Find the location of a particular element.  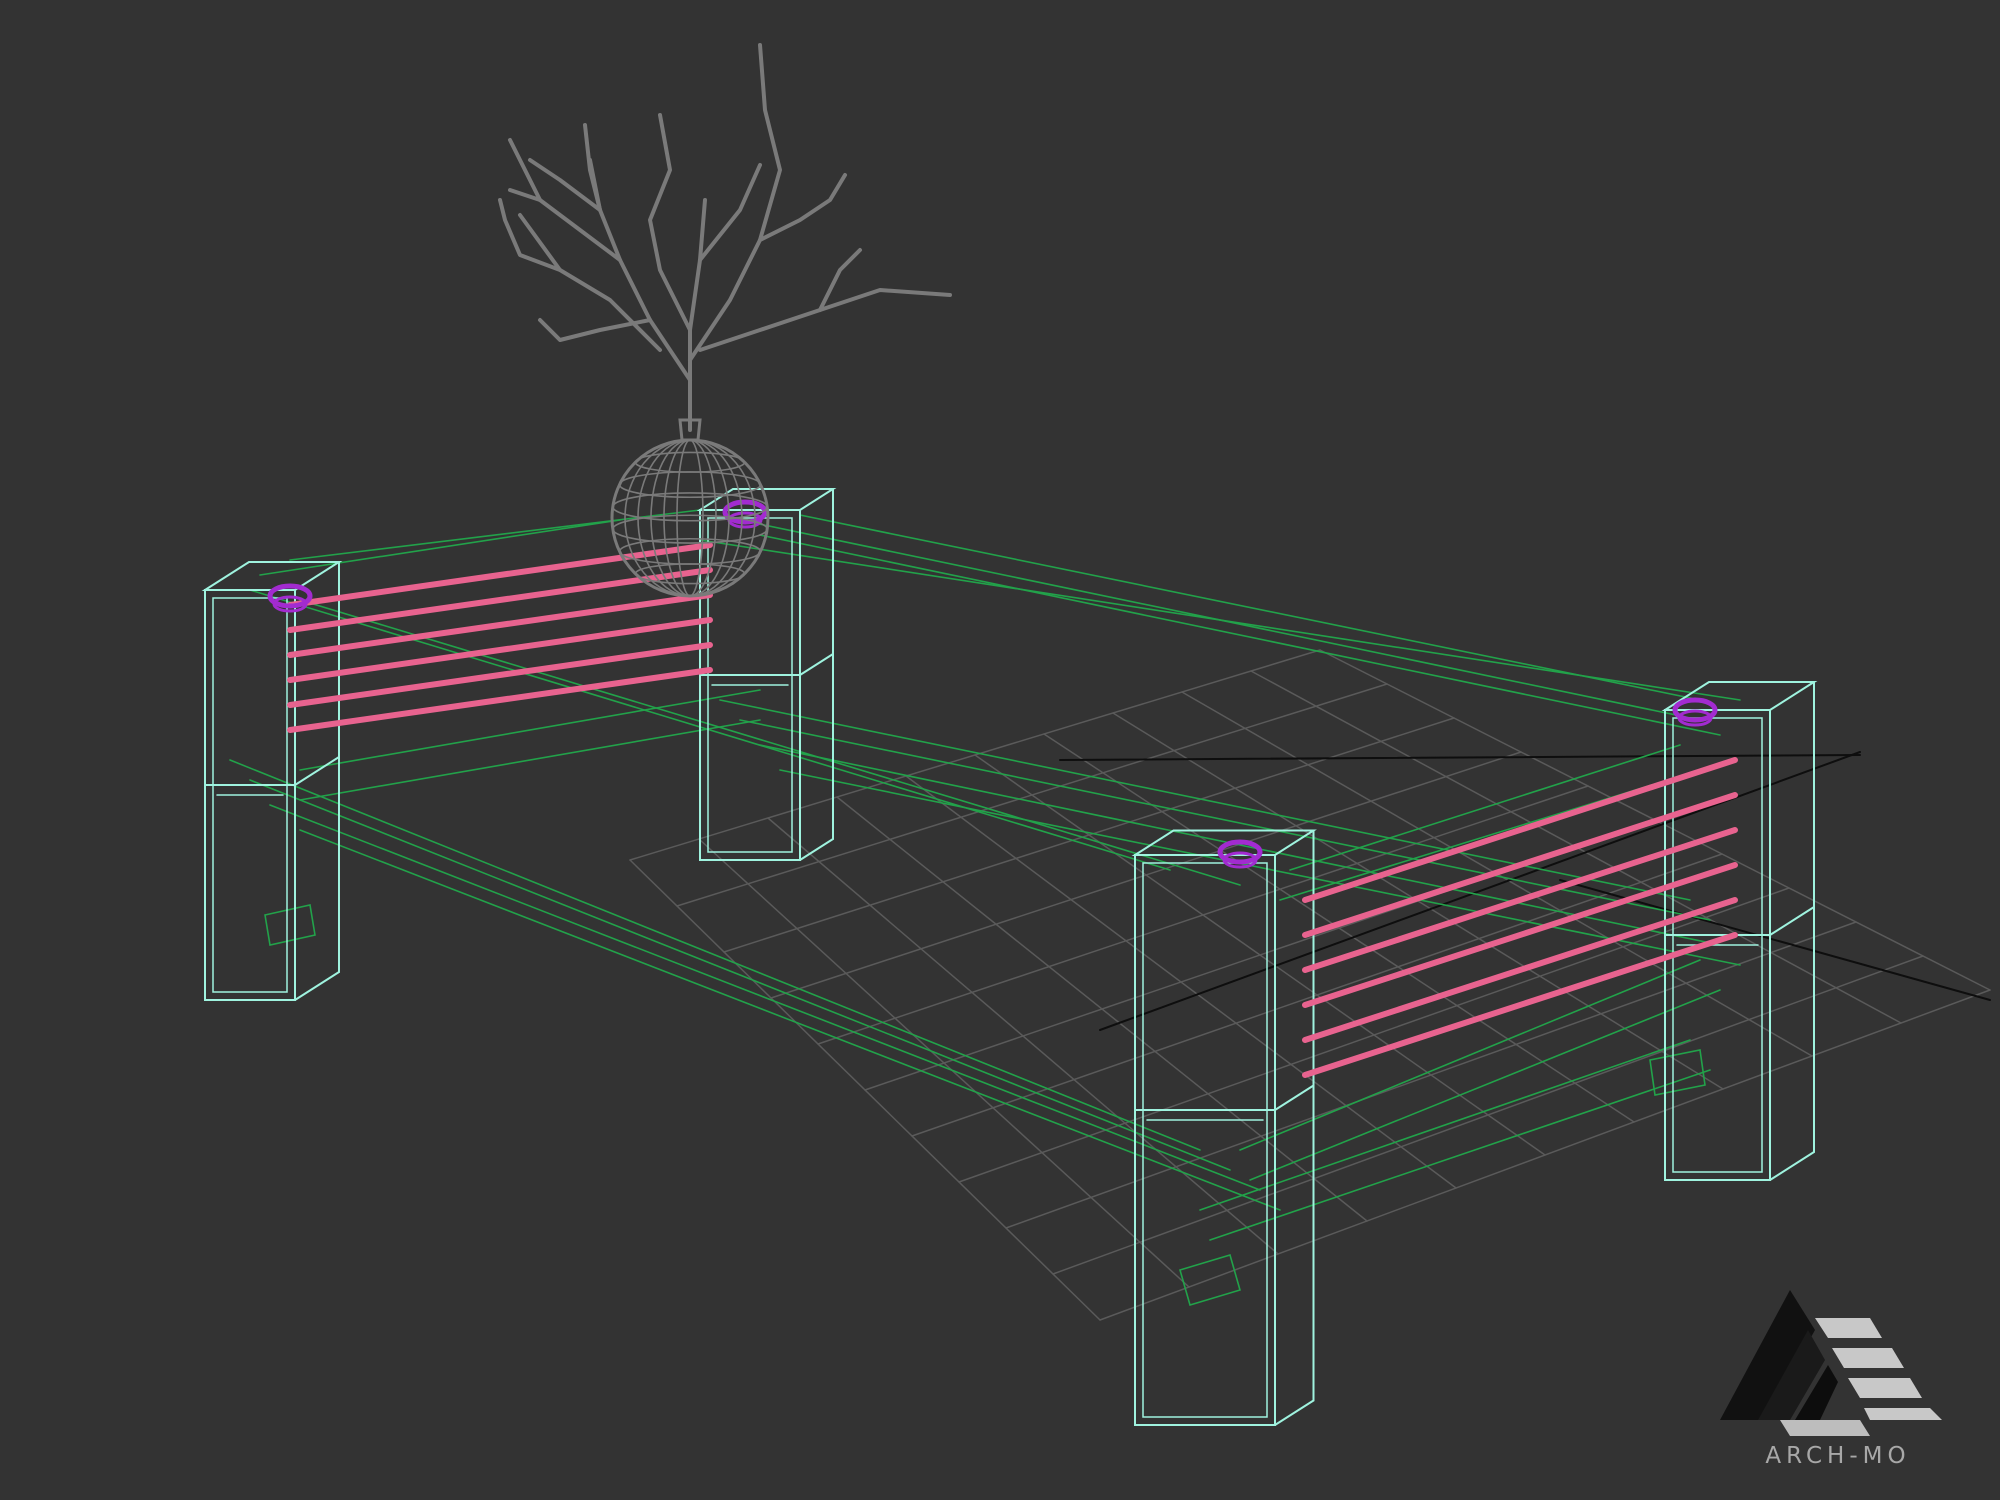

brand-name: ARCH-MO is located at coordinates (1838, 1456).